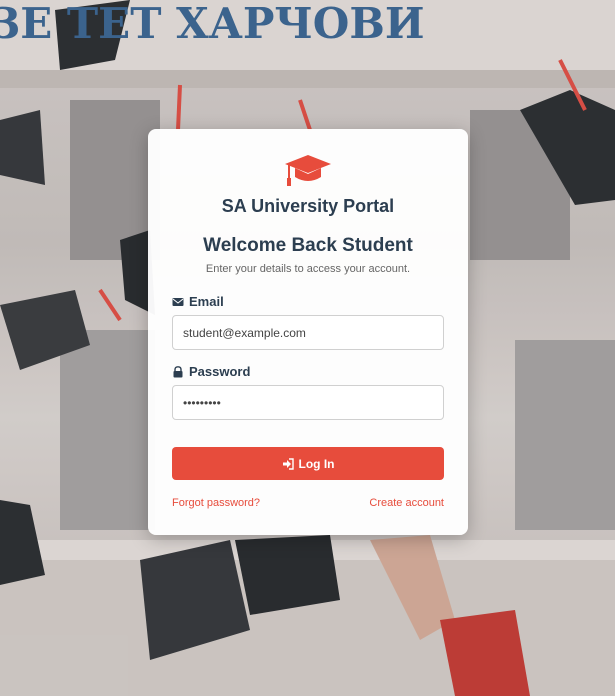 This screenshot has width=615, height=696. I want to click on login-button: Log In, so click(308, 463).